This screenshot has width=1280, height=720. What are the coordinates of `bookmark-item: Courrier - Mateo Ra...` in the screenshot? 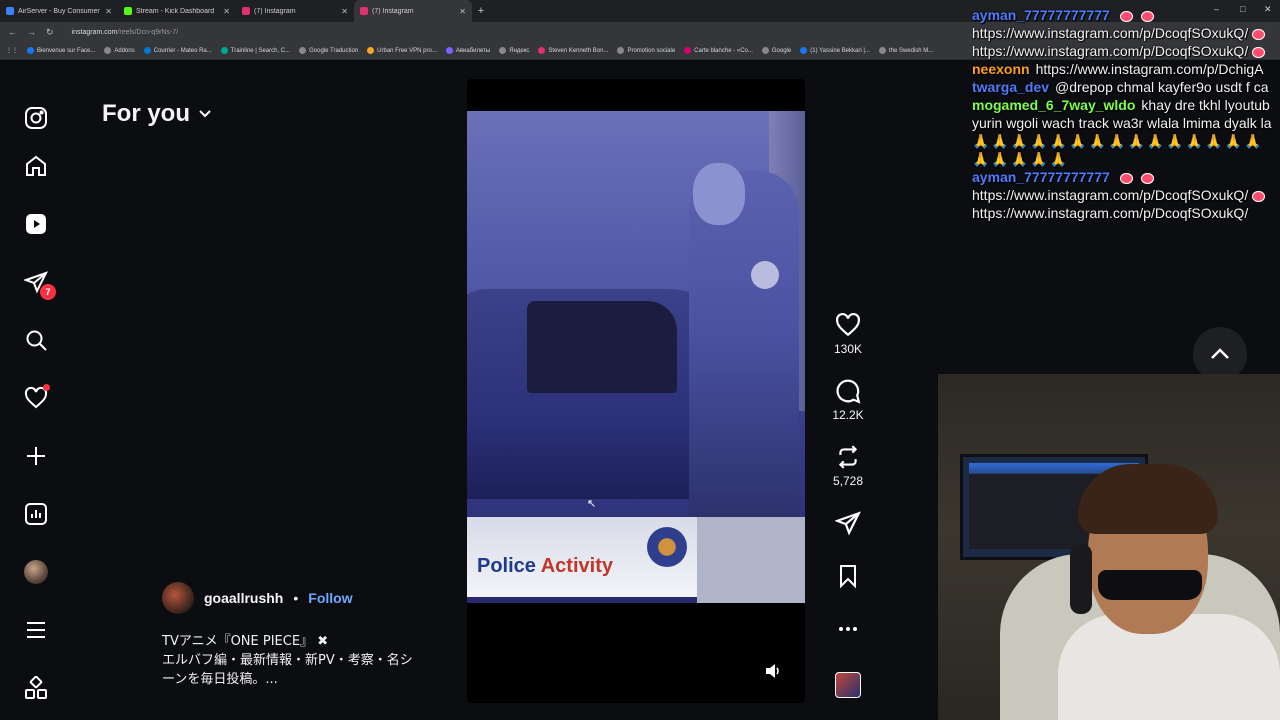 It's located at (177, 50).